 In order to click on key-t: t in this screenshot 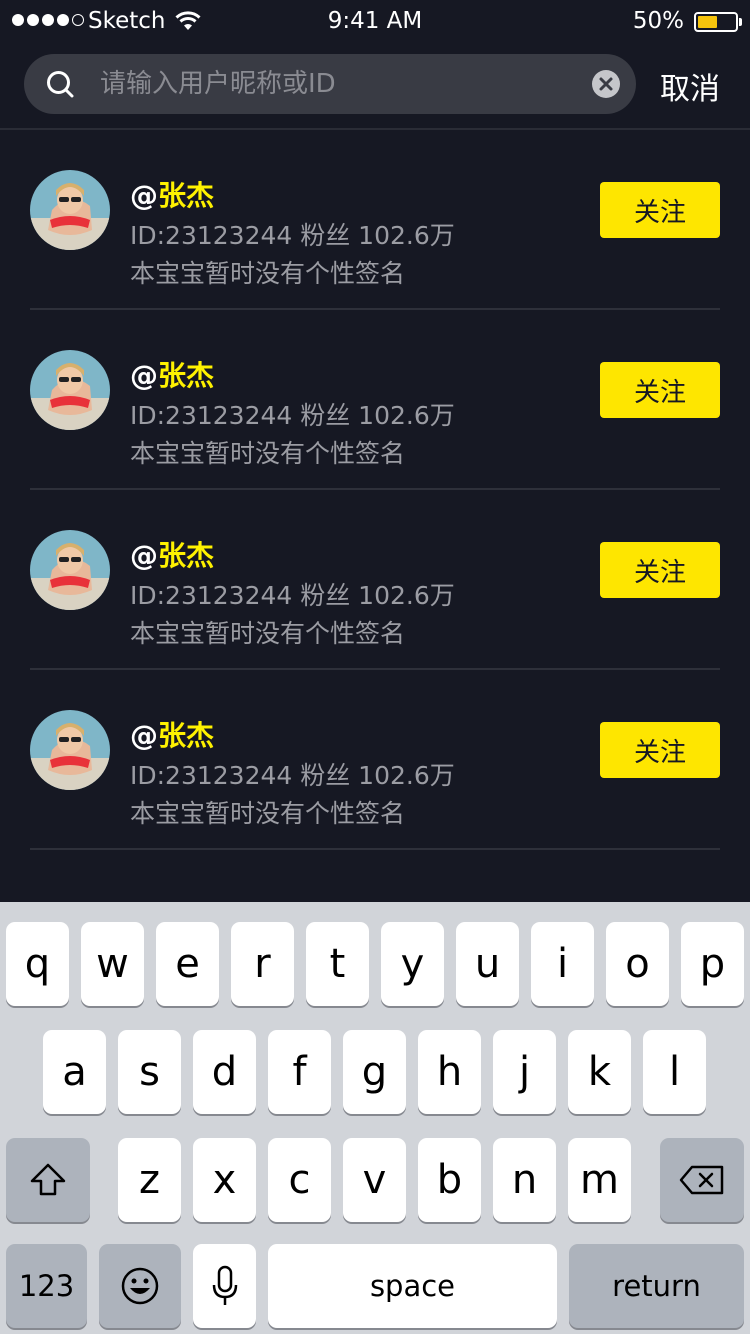, I will do `click(337, 964)`.